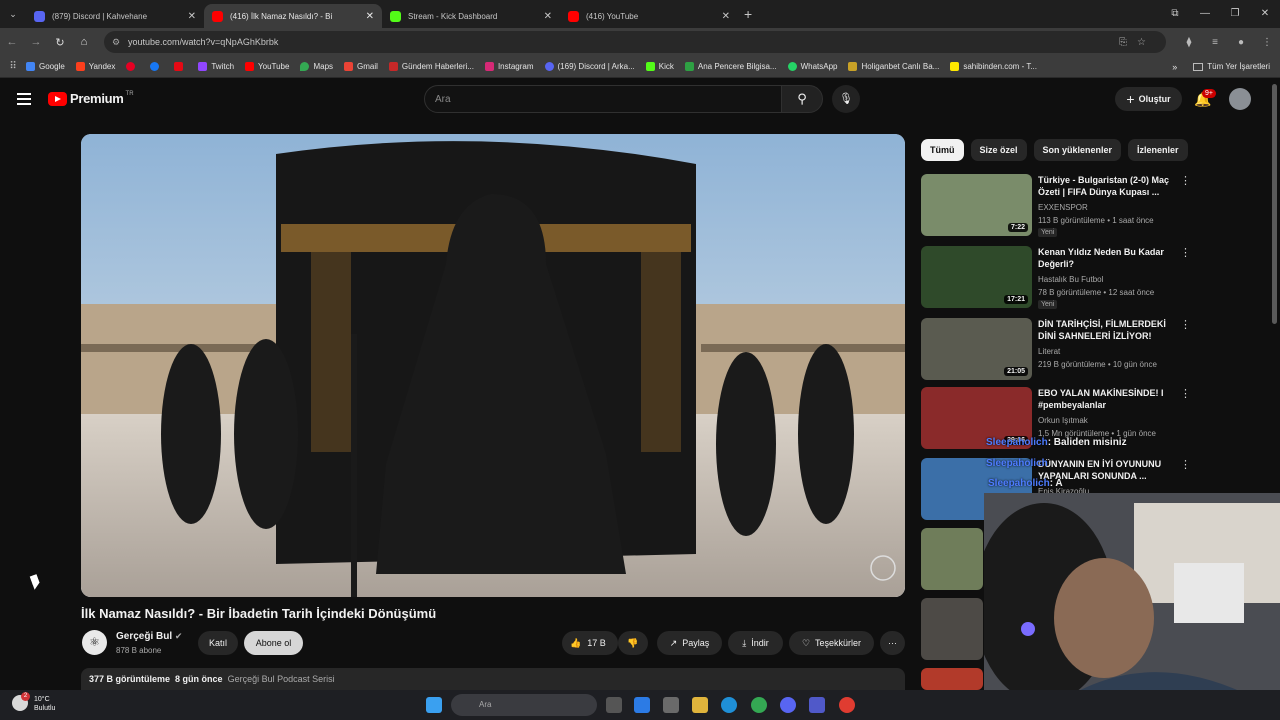 The width and height of the screenshot is (1280, 720). Describe the element at coordinates (1104, 258) in the screenshot. I see `rec-title: Kenan Yıldız Neden Bu Kadar Değerli?` at that location.